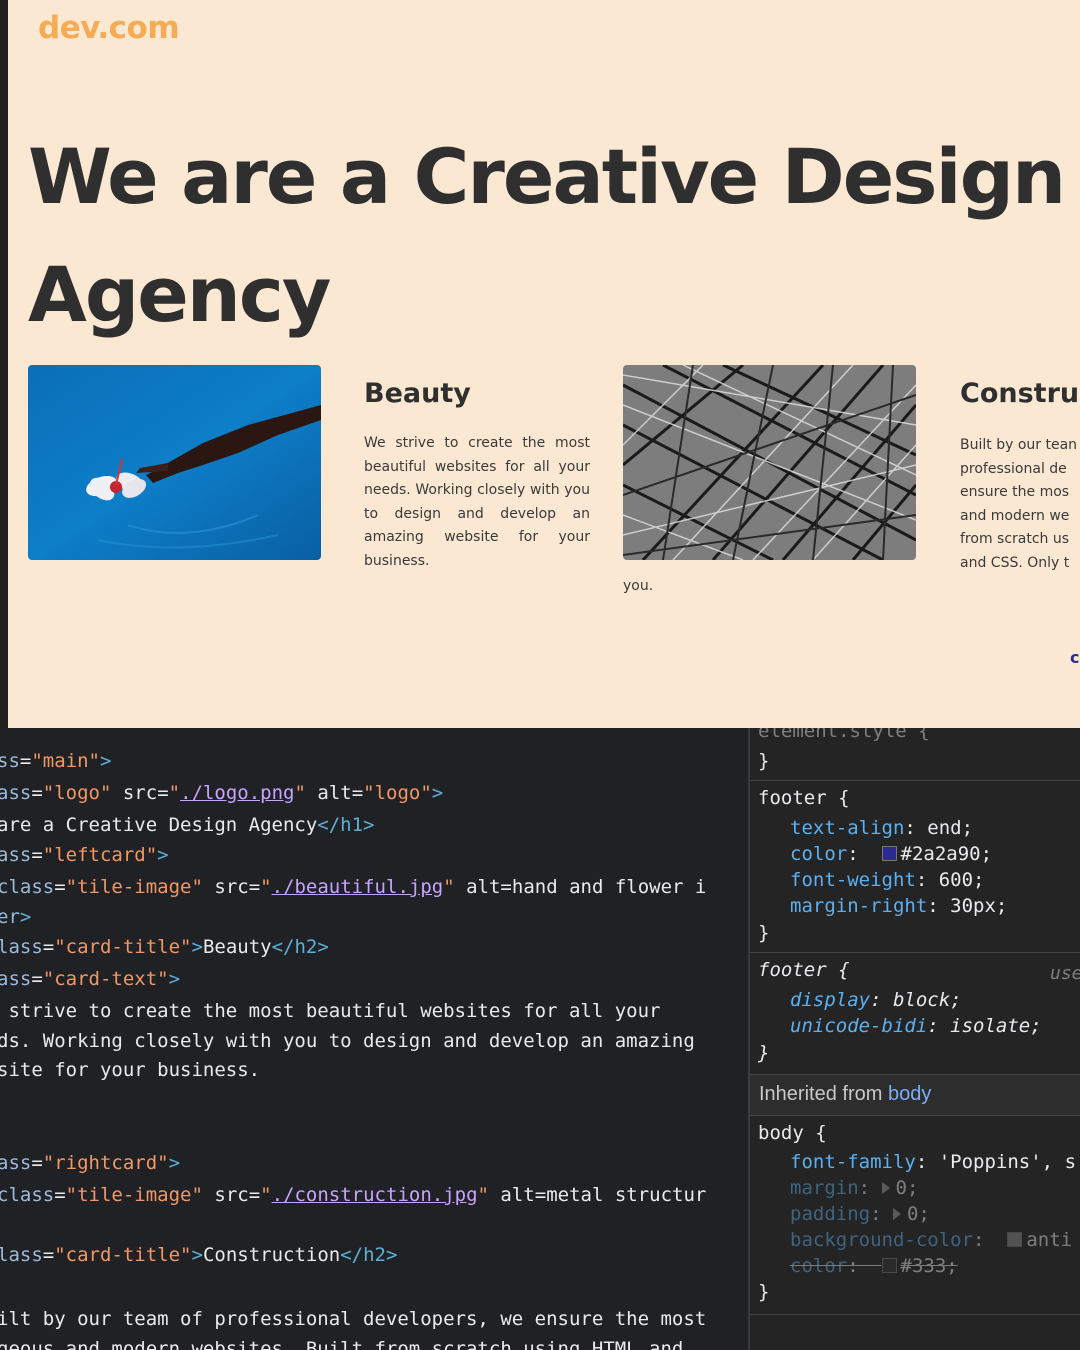 This screenshot has height=1350, width=1080. I want to click on prop-name: padding, so click(830, 1214).